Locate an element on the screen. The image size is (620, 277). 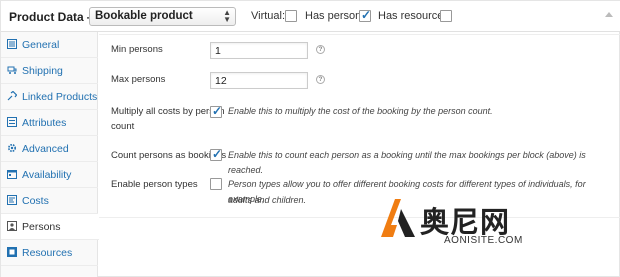
count-as-bookings-checkbox: ✓ is located at coordinates (216, 154).